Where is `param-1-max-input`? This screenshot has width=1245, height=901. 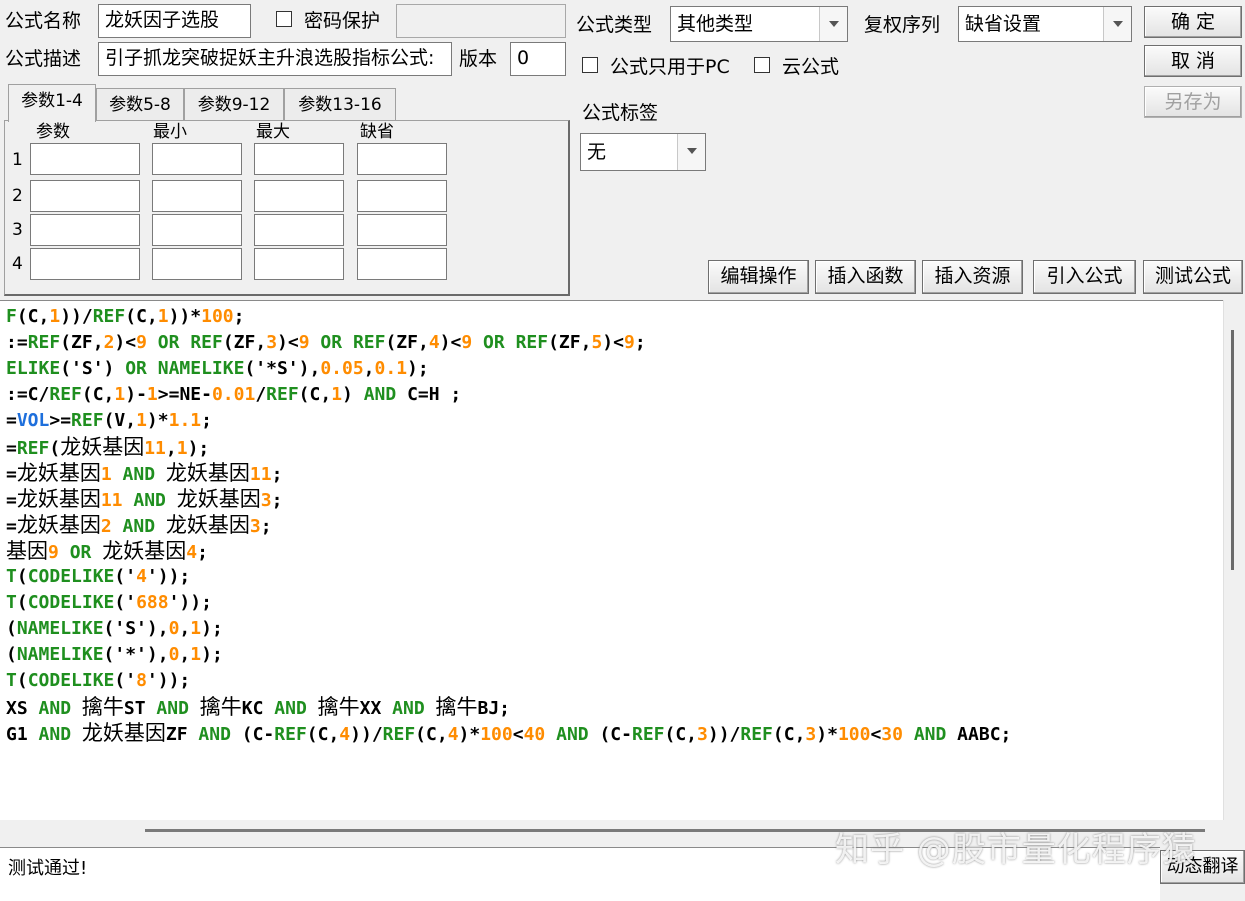 param-1-max-input is located at coordinates (299, 159).